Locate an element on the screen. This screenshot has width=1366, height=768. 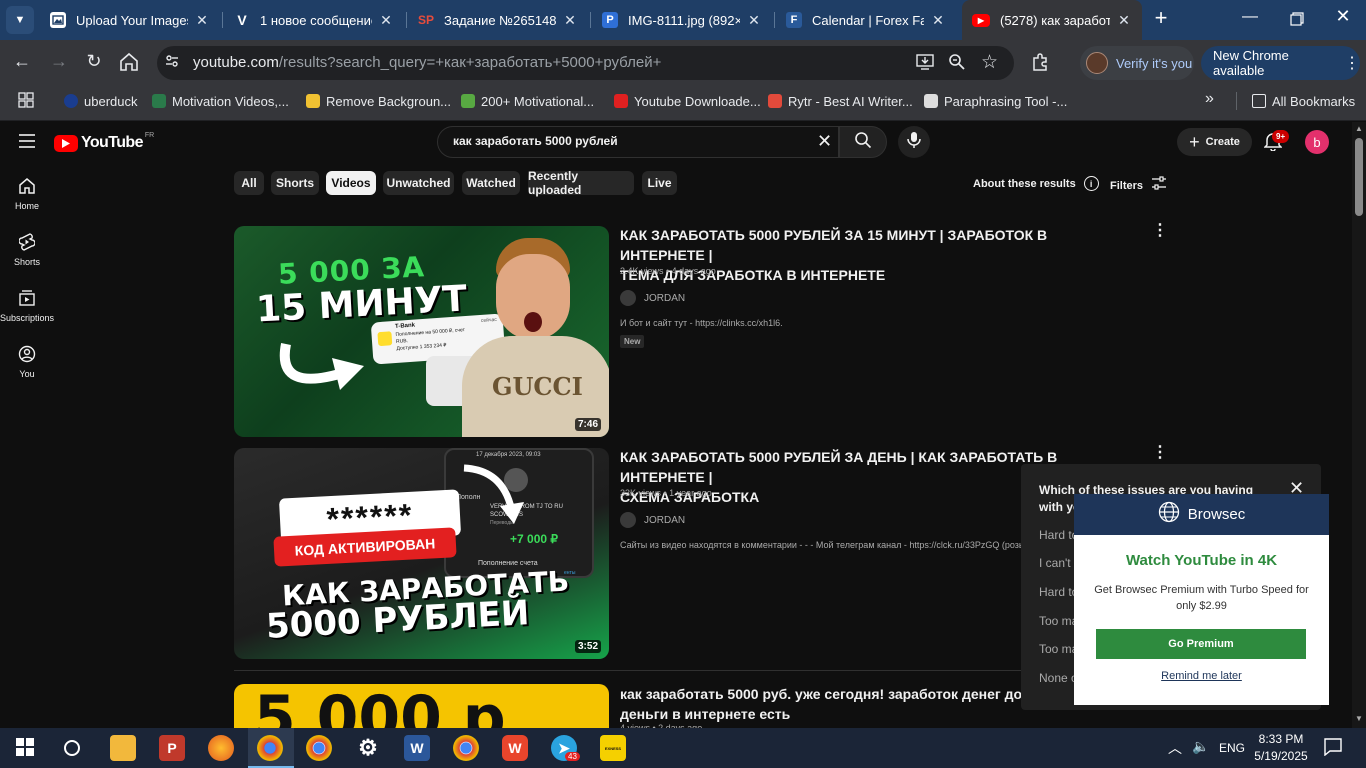
sidebar-item-home: Home is located at coordinates (27, 194).